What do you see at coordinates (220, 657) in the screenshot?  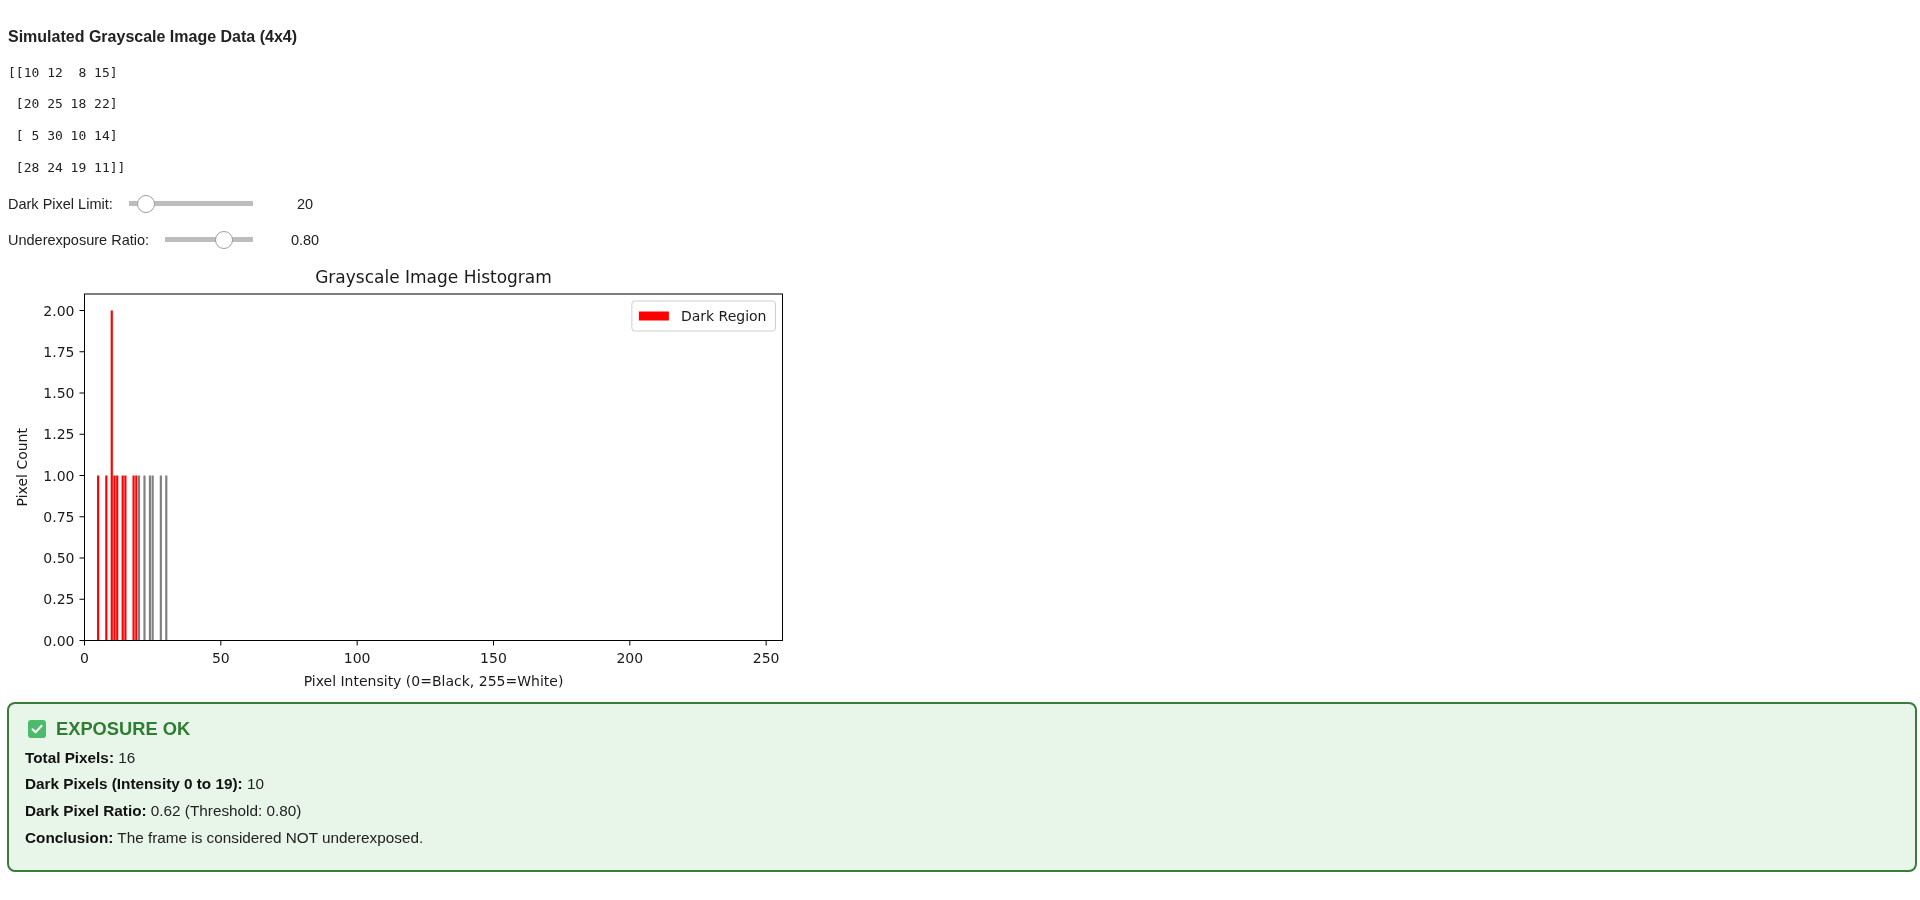 I see `axis-tick-label: 50` at bounding box center [220, 657].